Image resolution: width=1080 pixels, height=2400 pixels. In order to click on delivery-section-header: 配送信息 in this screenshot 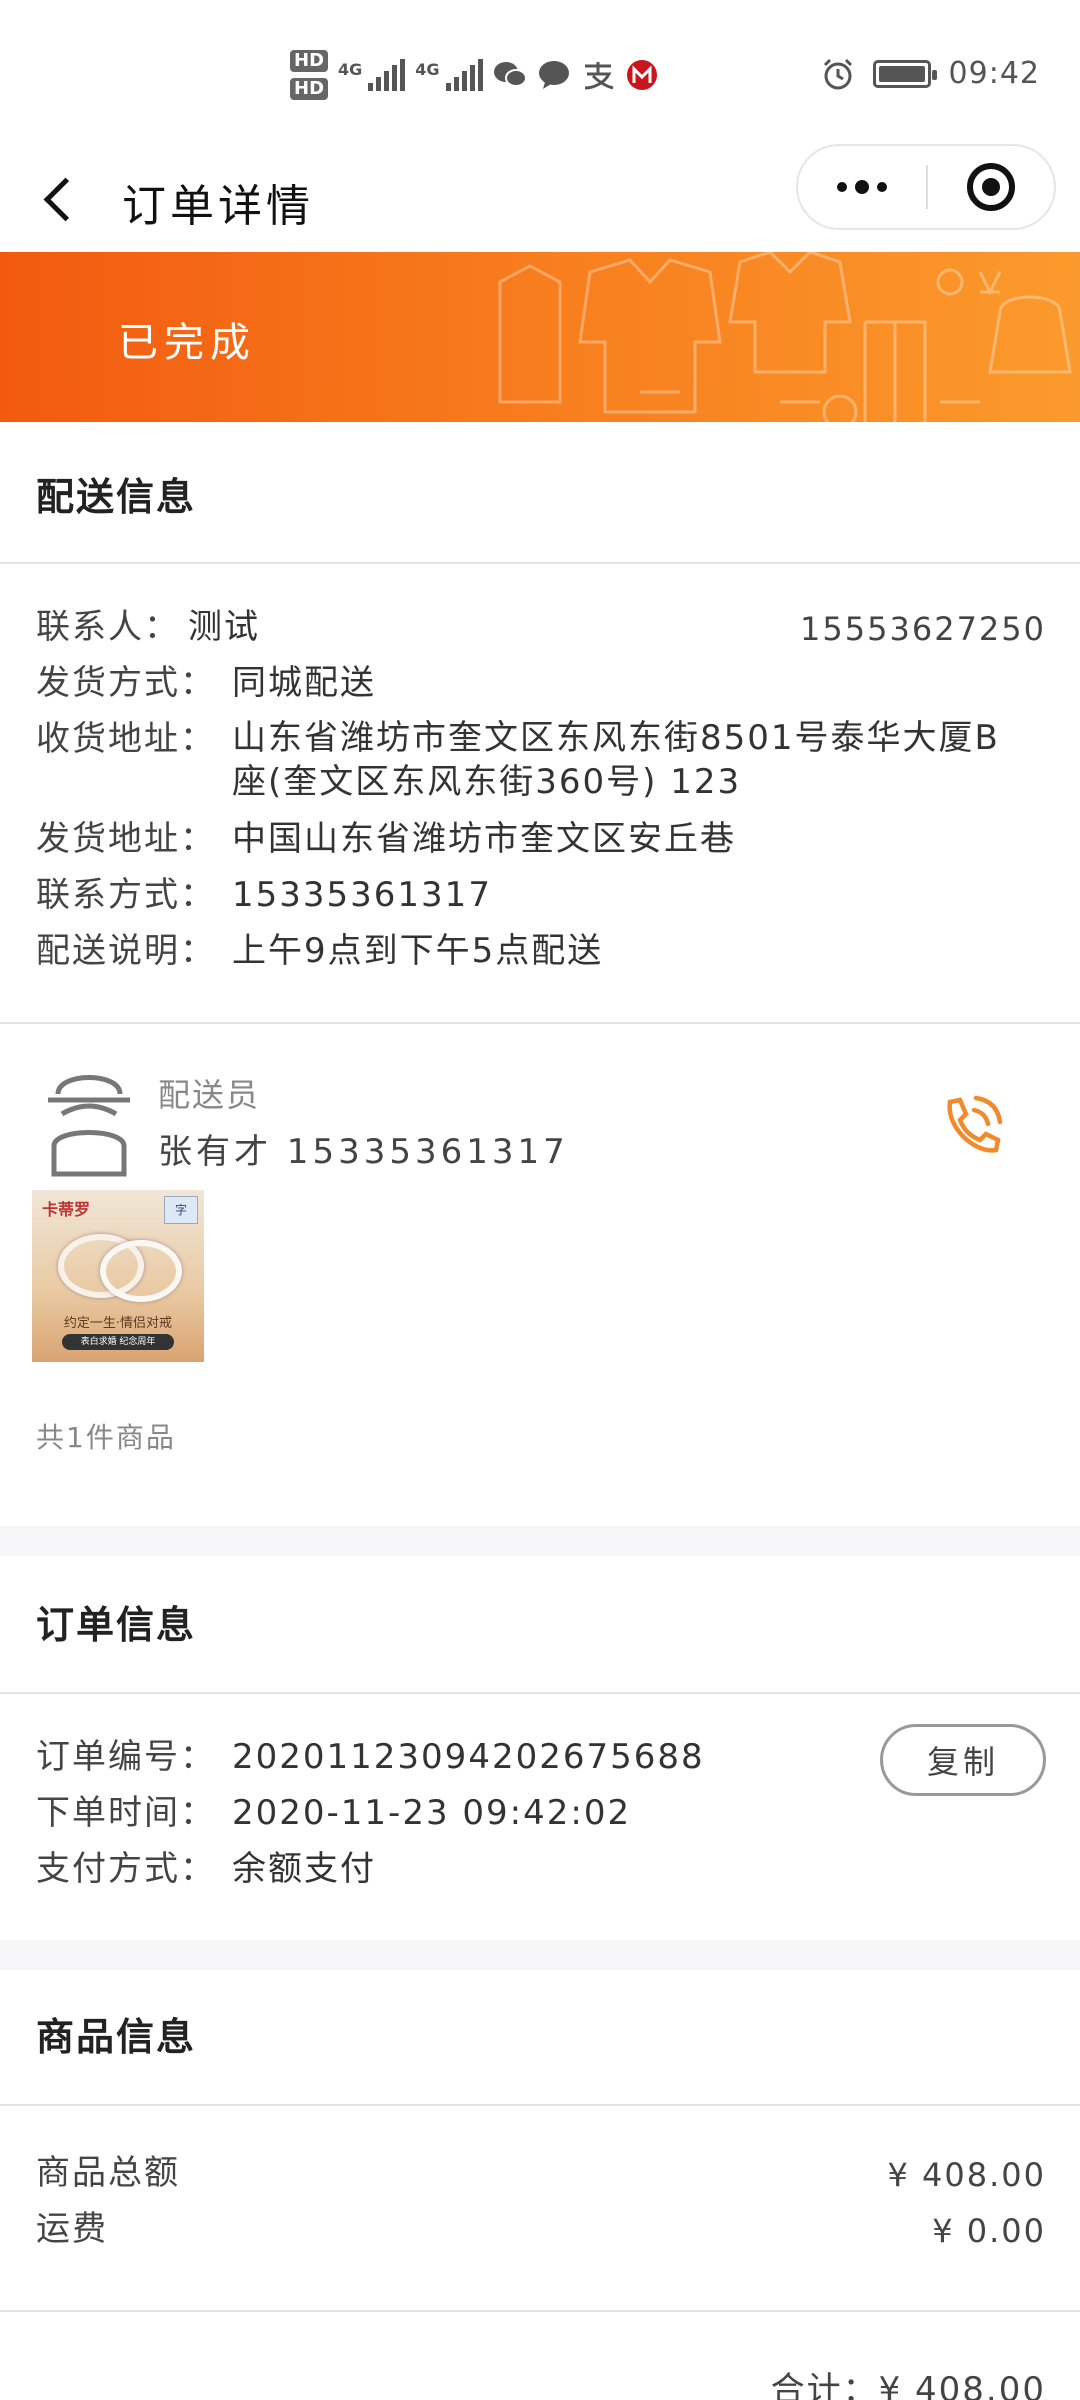, I will do `click(540, 493)`.